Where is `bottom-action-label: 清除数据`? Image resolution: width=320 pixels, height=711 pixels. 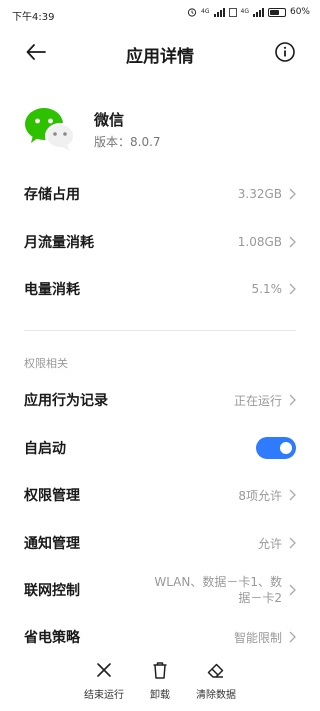 bottom-action-label: 清除数据 is located at coordinates (216, 695).